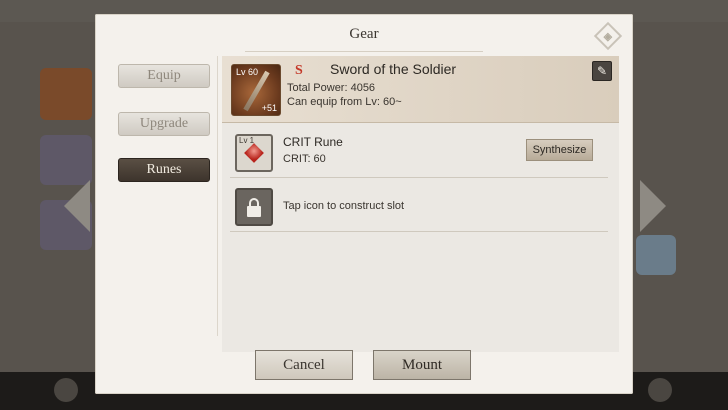 The image size is (728, 410). I want to click on rune-icon: Lv 1, so click(254, 153).